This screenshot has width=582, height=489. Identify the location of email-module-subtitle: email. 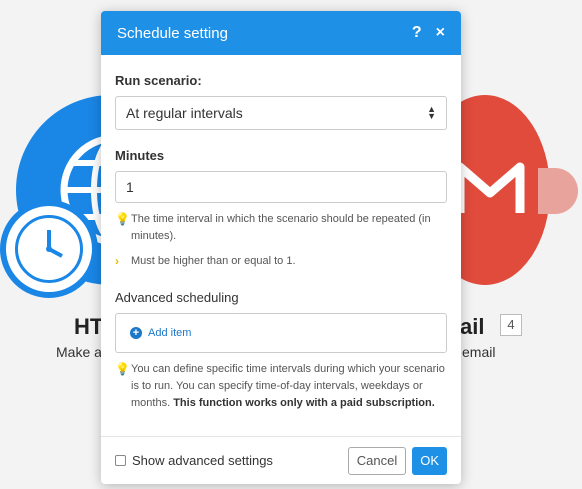
(479, 352).